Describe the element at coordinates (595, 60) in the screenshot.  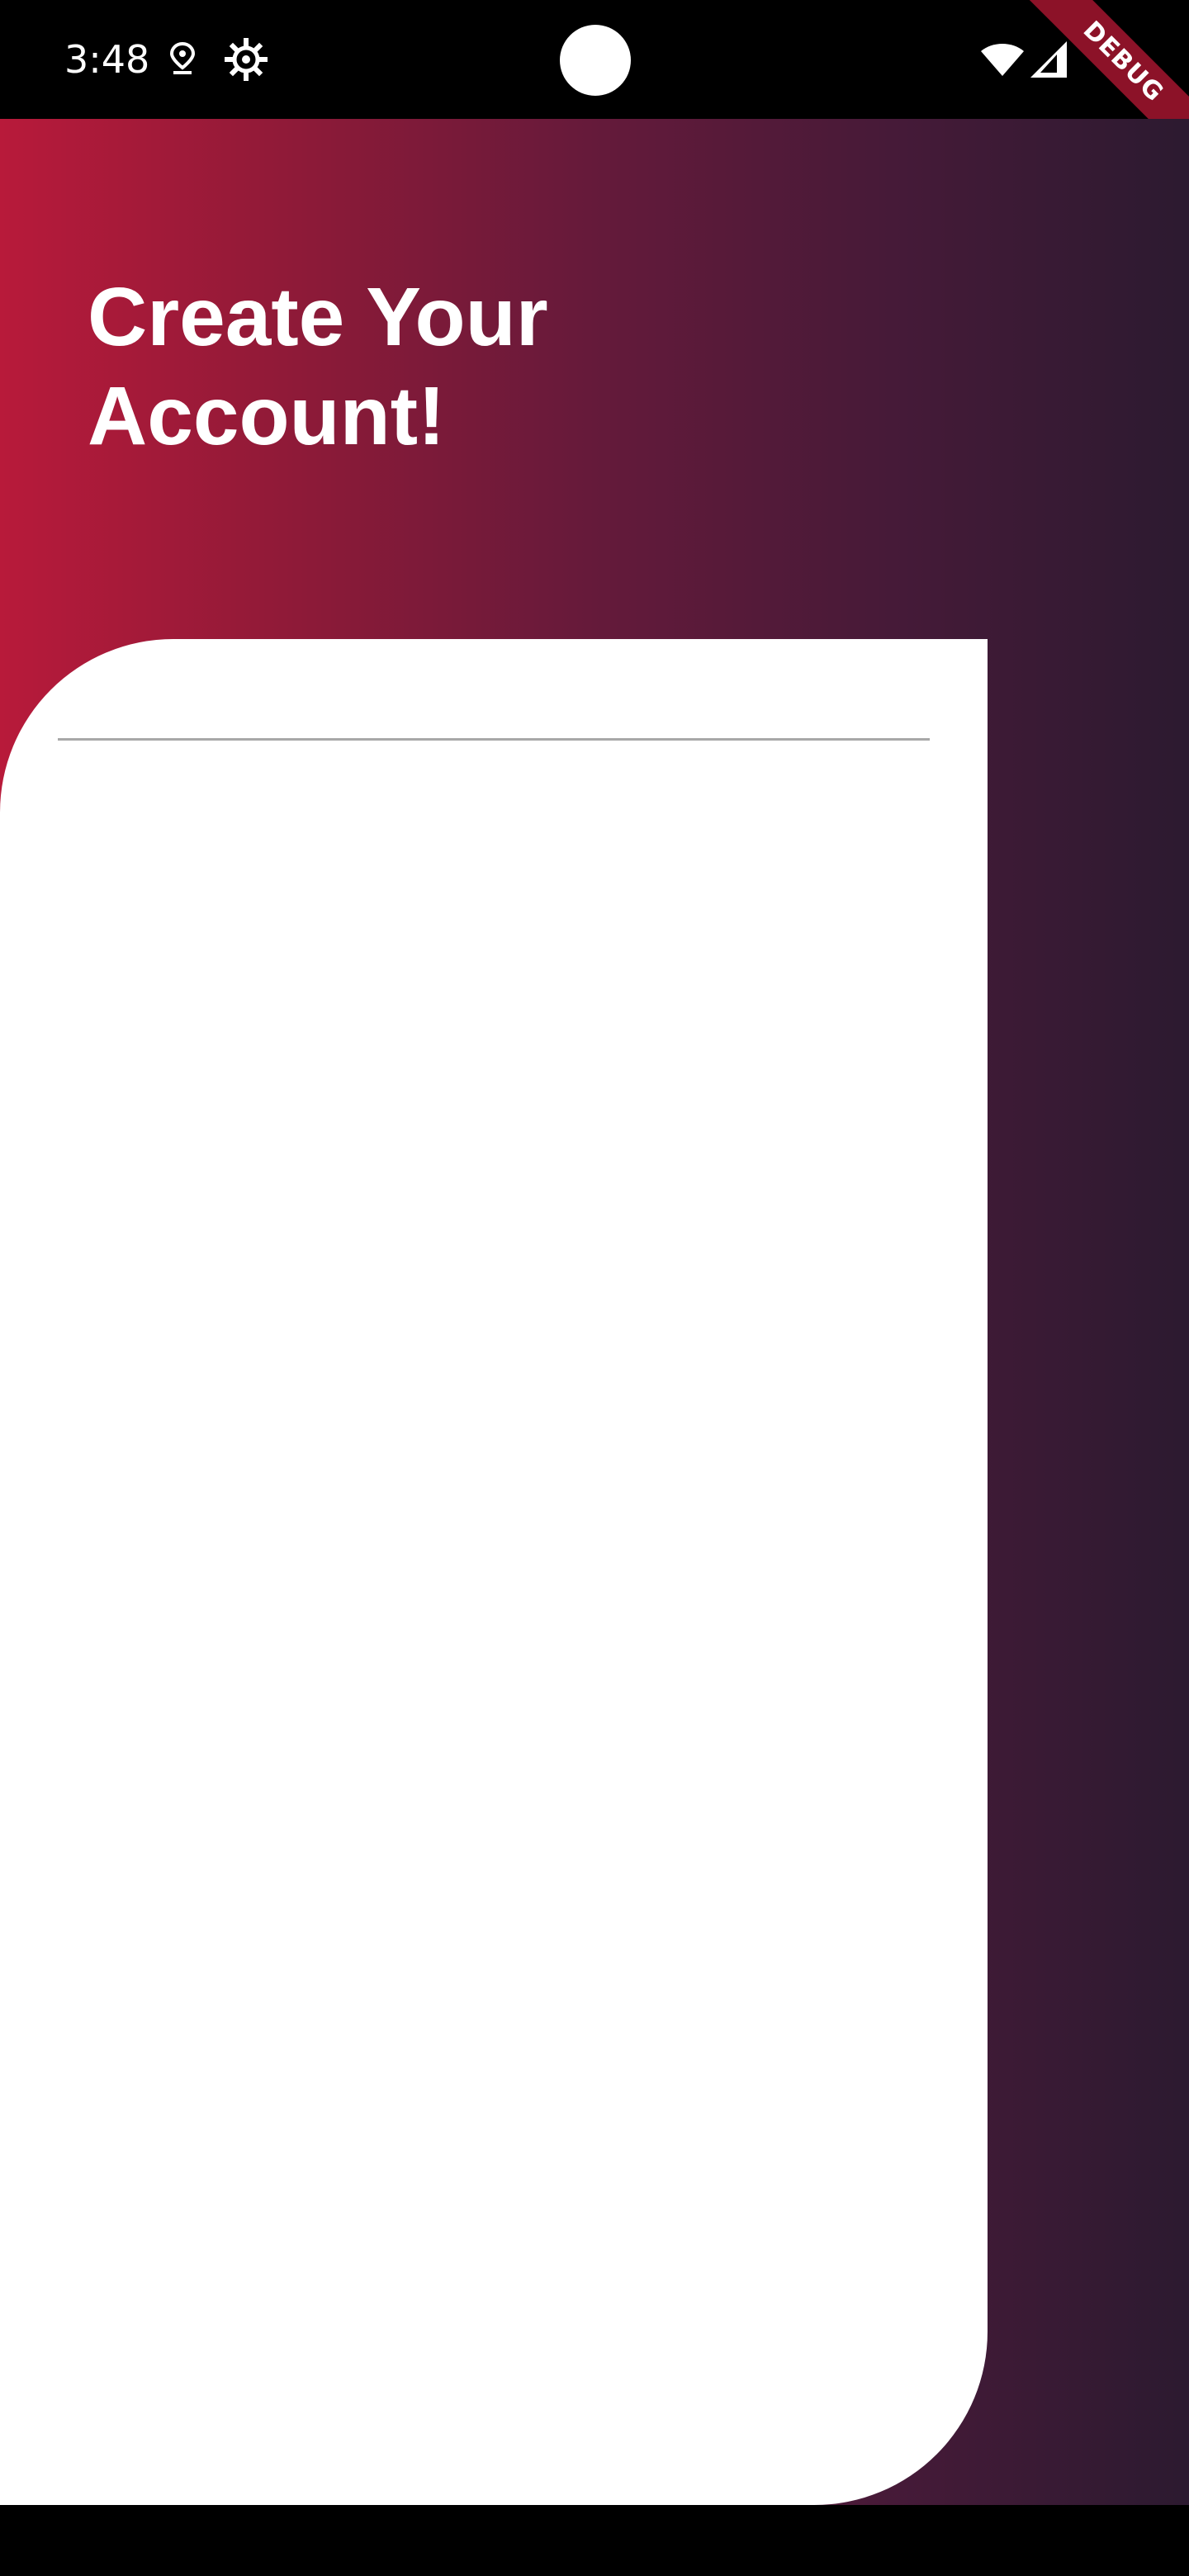
I see `camera-cutout` at that location.